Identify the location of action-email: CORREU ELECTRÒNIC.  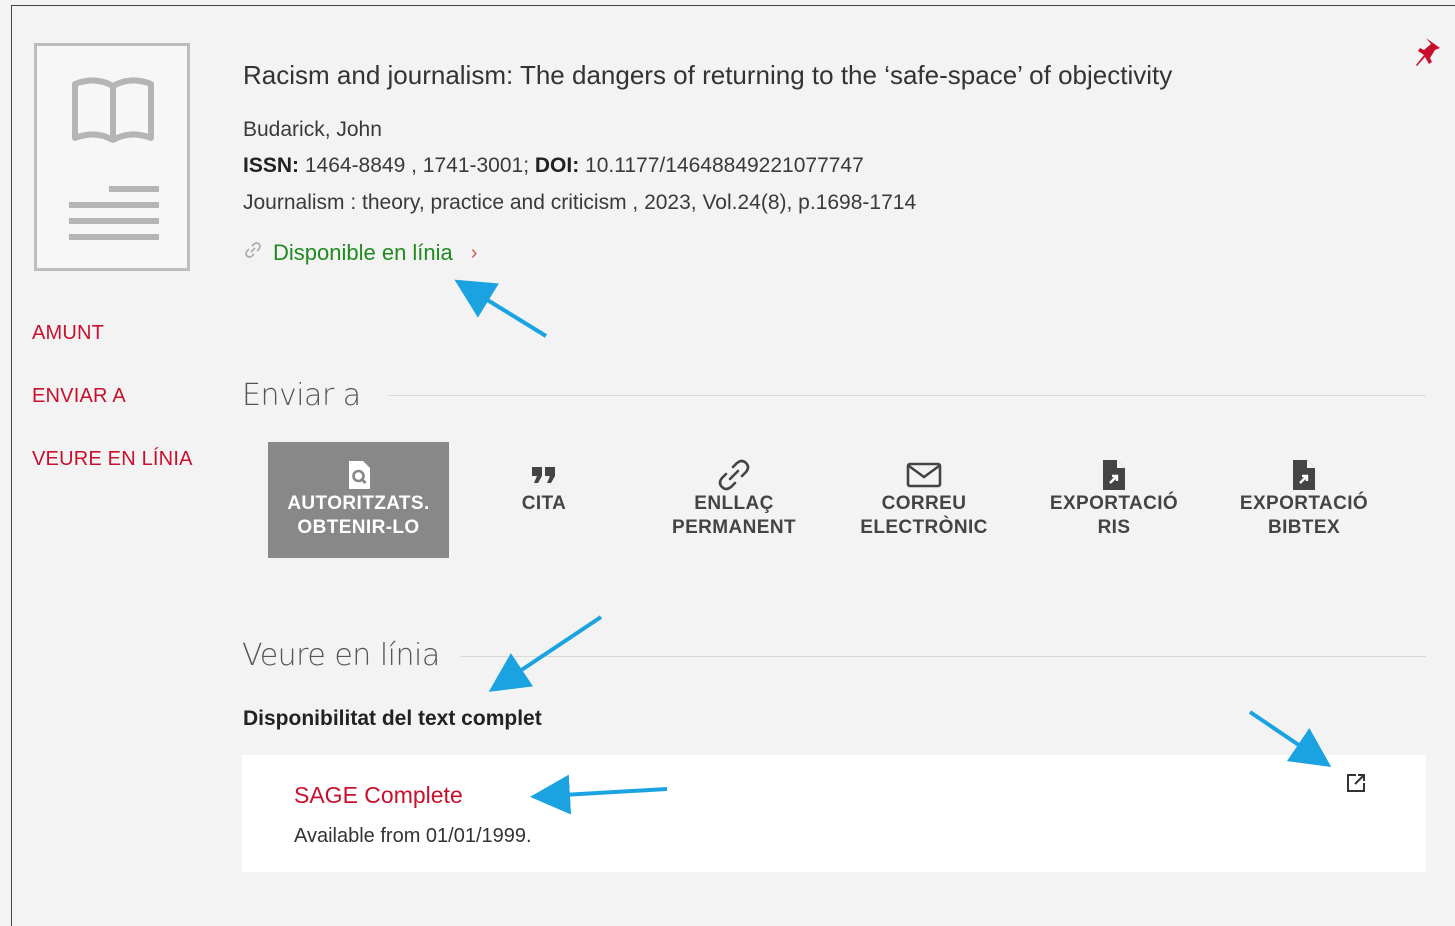
(924, 500).